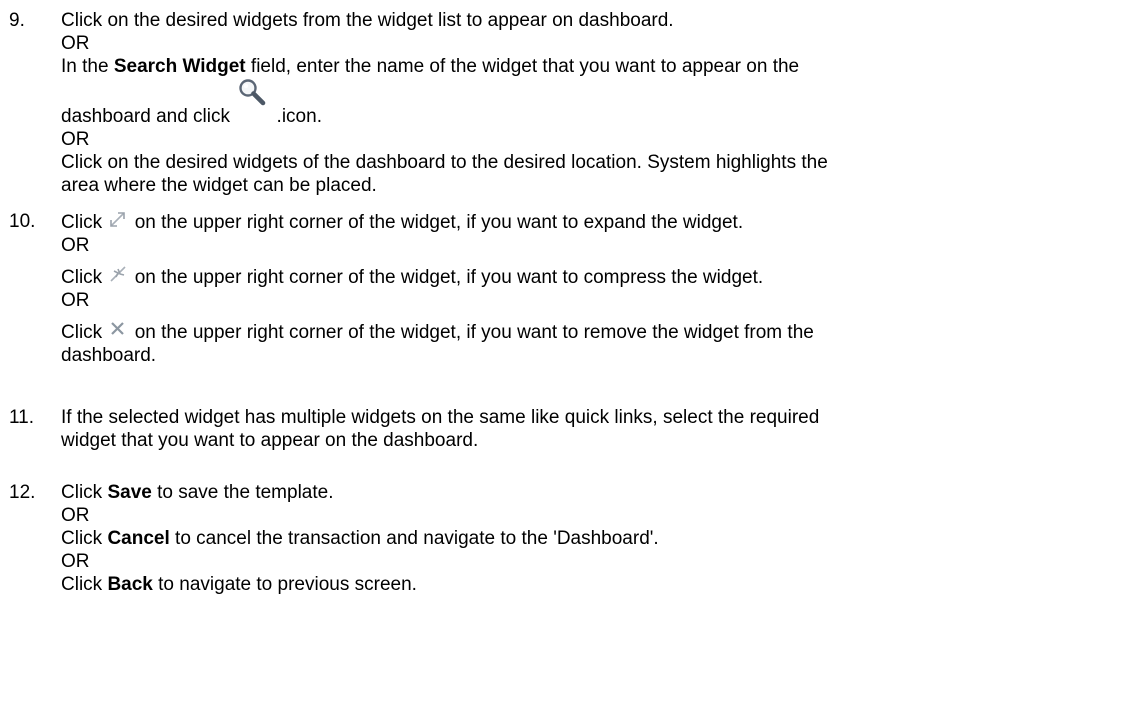 The image size is (1137, 704). Describe the element at coordinates (118, 274) in the screenshot. I see `compress-icon` at that location.